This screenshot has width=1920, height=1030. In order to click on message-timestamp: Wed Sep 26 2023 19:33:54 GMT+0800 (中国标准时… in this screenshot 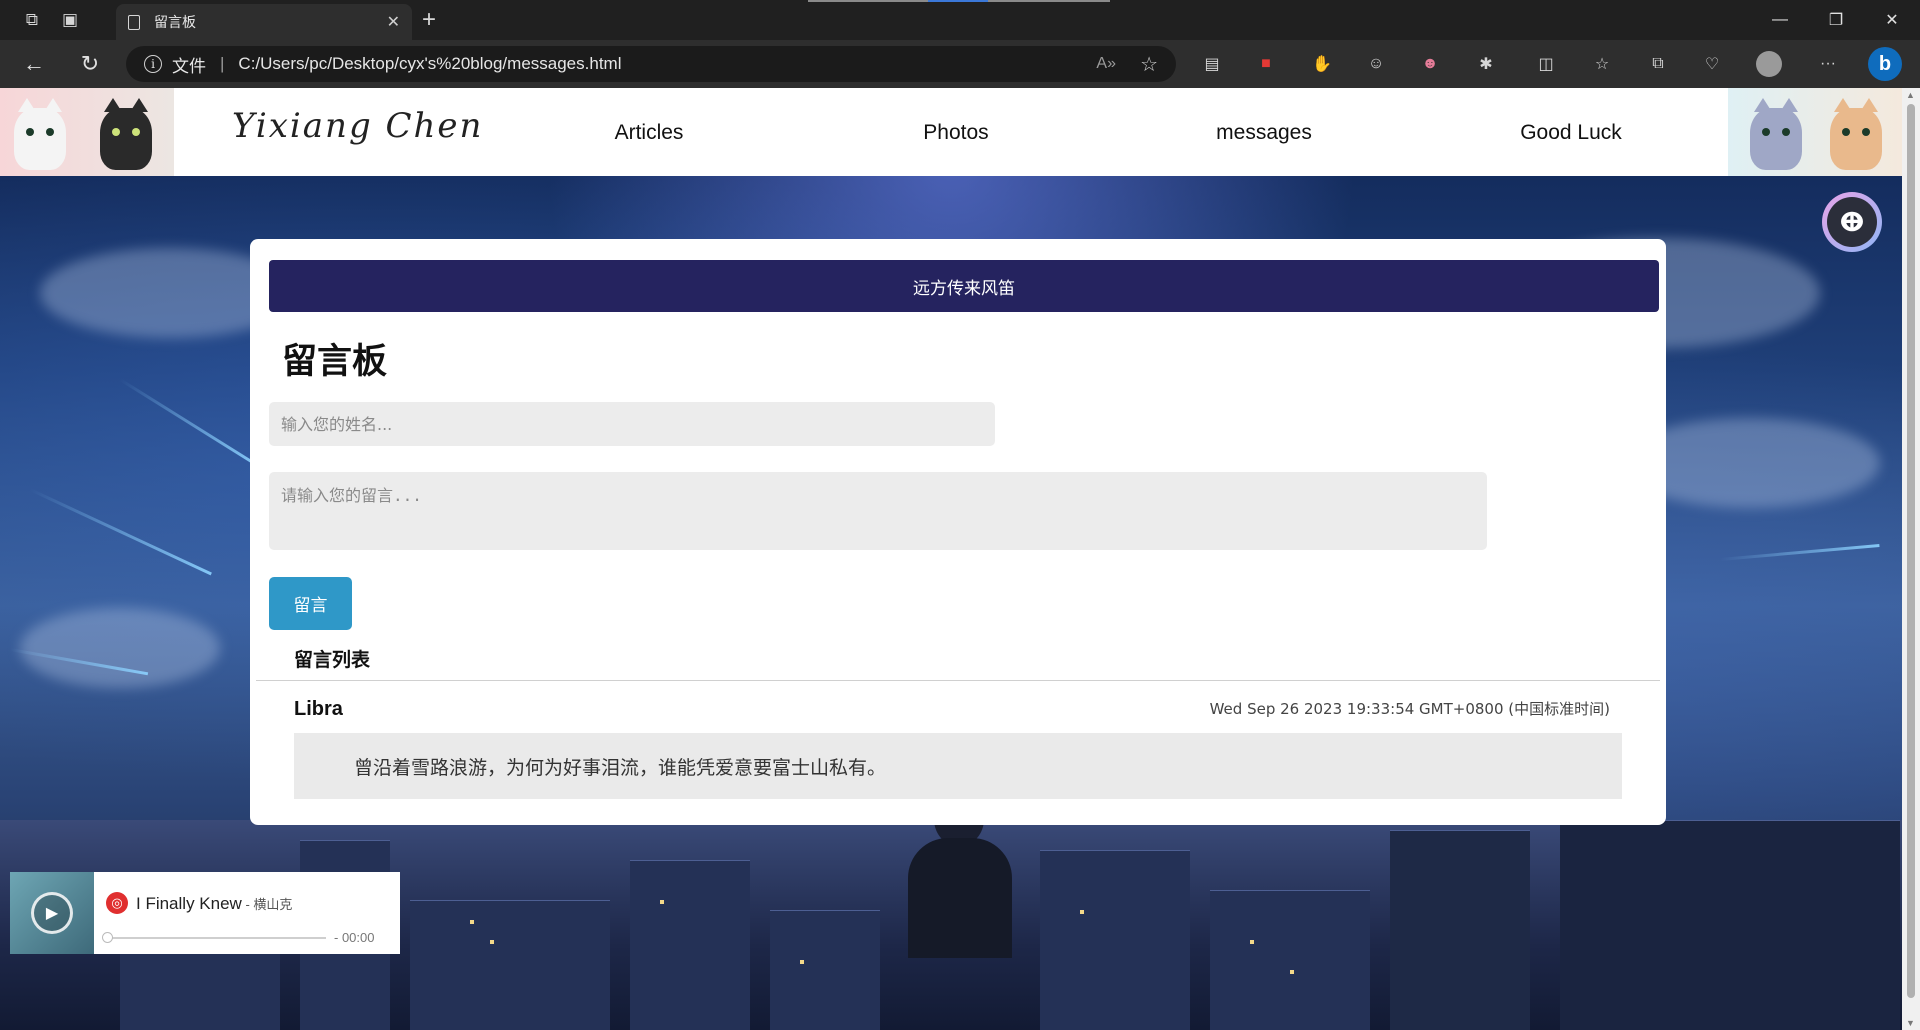, I will do `click(1409, 709)`.